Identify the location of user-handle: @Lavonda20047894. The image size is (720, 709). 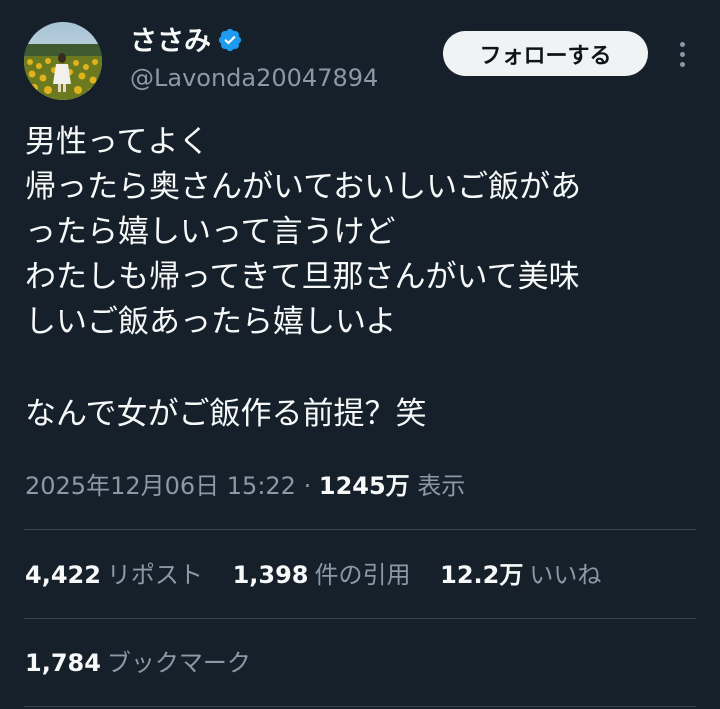
(254, 78).